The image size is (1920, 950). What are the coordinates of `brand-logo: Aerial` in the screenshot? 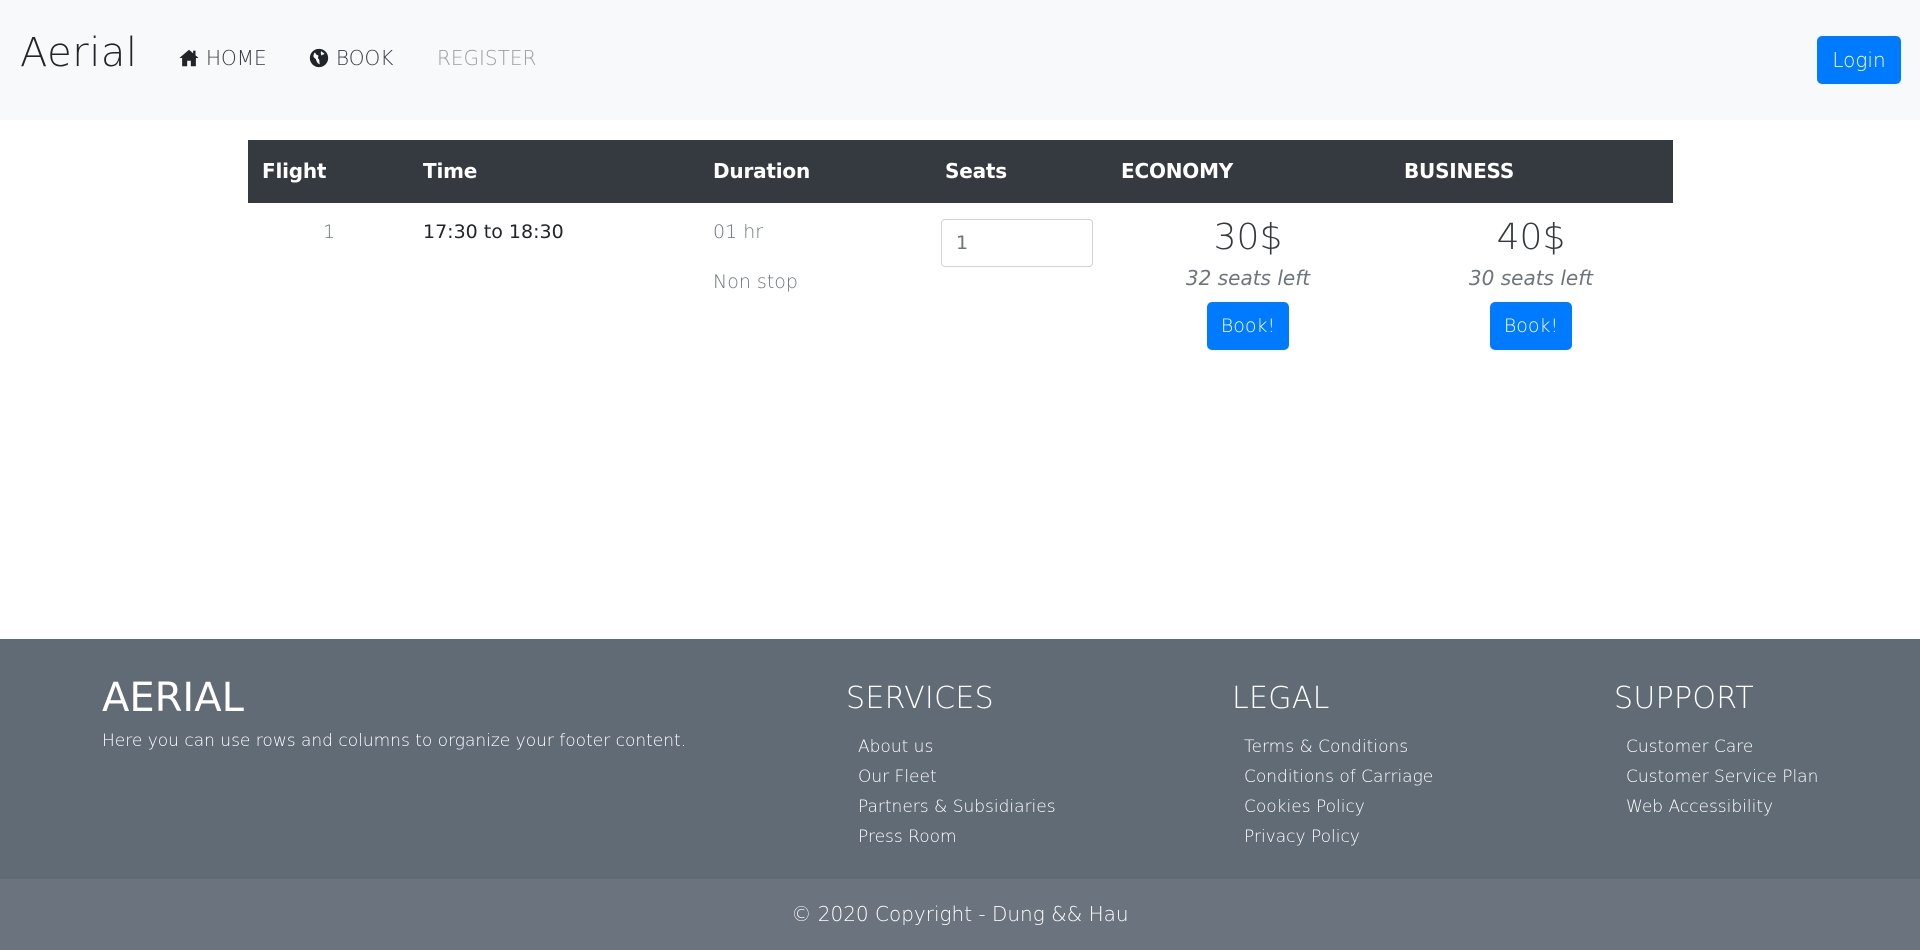 It's located at (78, 53).